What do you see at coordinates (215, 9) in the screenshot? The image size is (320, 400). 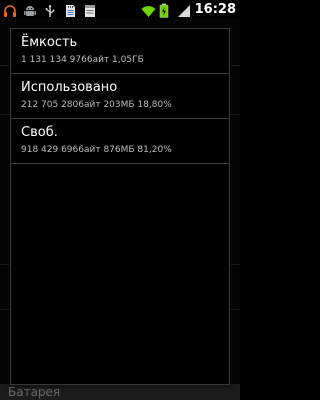 I see `clock: 16:28` at bounding box center [215, 9].